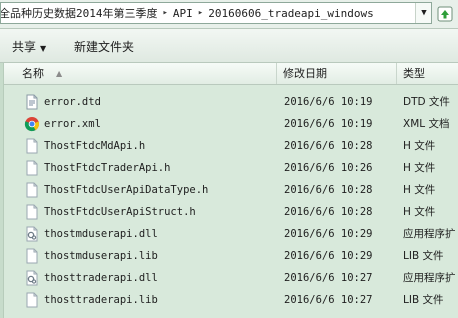 The height and width of the screenshot is (318, 458). Describe the element at coordinates (32, 102) in the screenshot. I see `dtd-file-icon` at that location.